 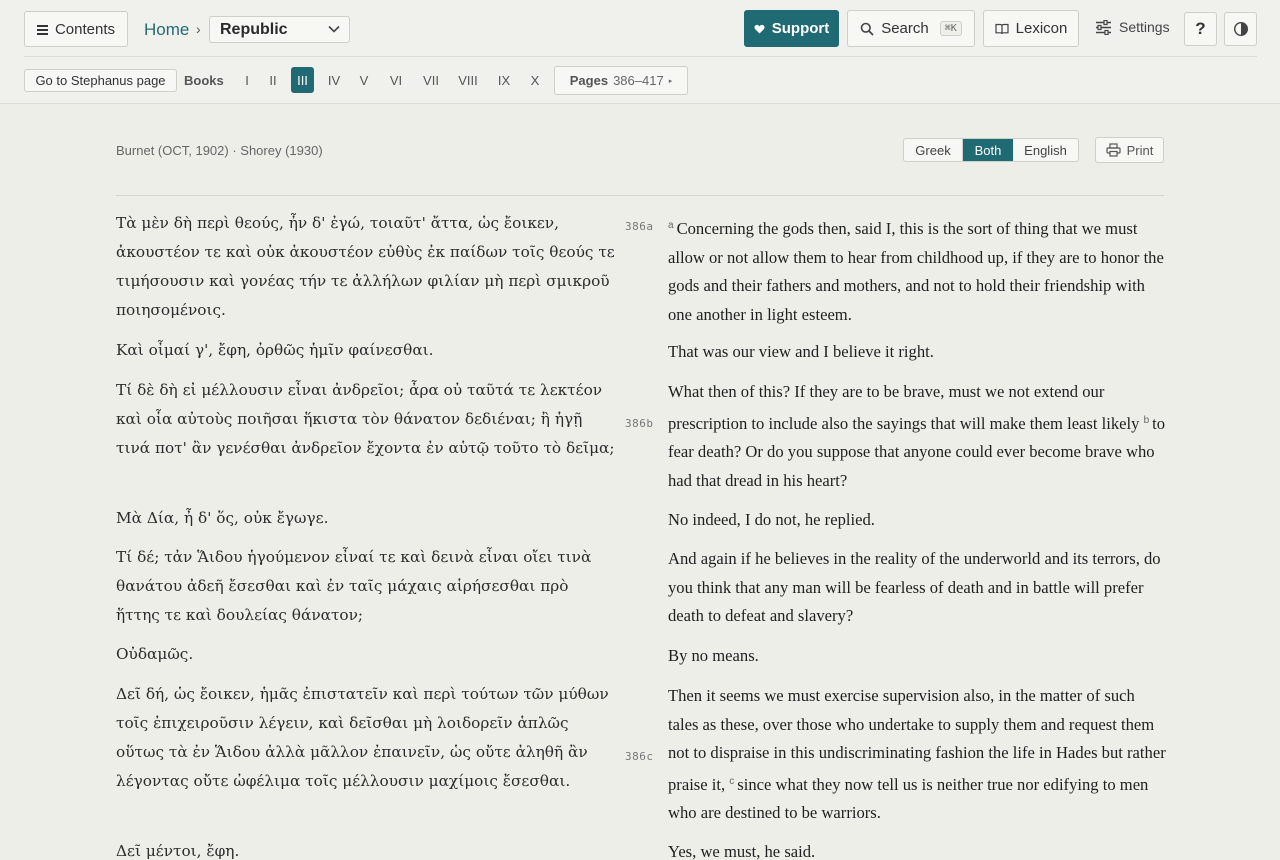 I want to click on help-button: ?, so click(x=1200, y=29).